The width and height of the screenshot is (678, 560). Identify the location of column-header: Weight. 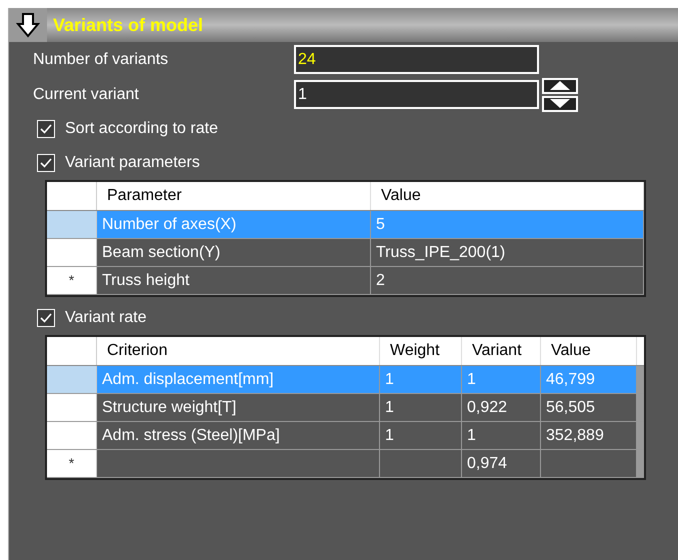
(421, 351).